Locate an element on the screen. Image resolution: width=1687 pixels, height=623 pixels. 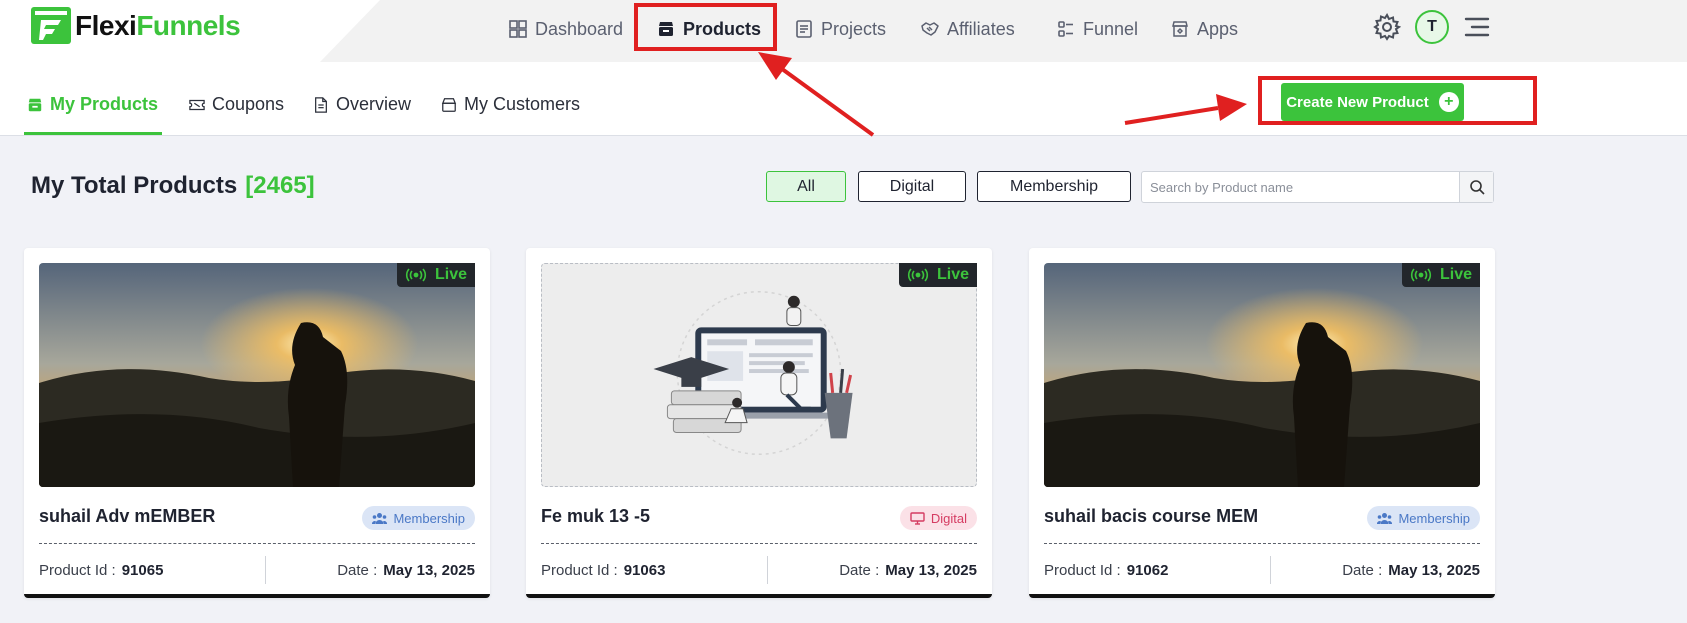
product-search is located at coordinates (1317, 187).